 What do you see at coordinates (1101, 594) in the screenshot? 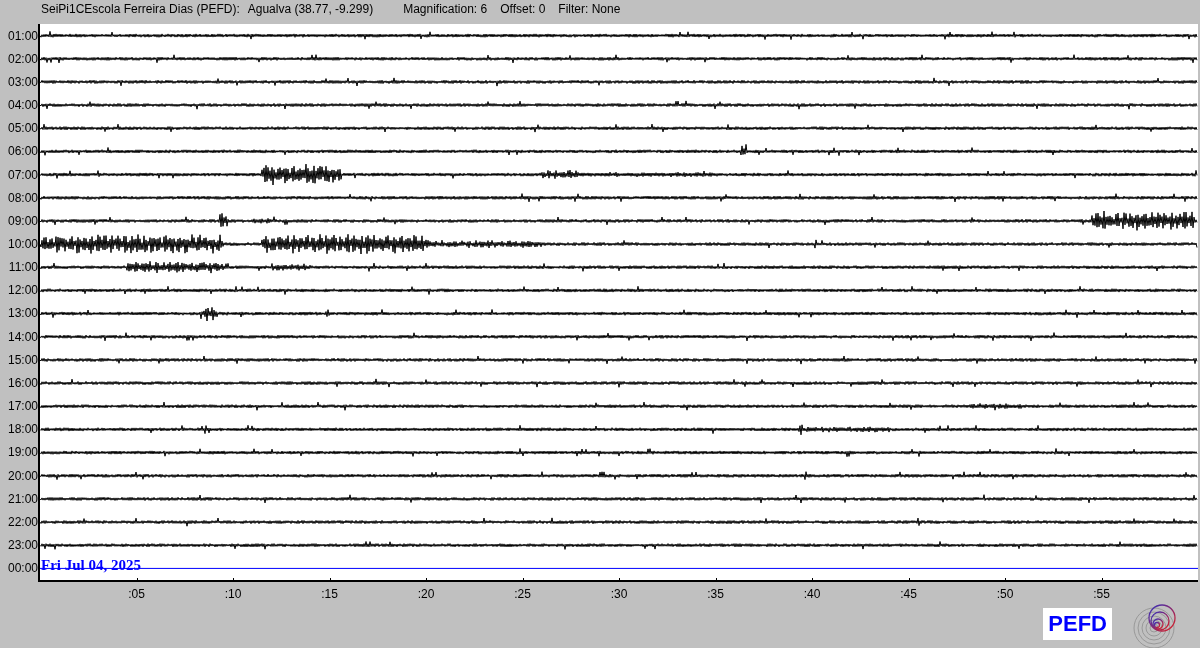
I see `time-axis-label: :55` at bounding box center [1101, 594].